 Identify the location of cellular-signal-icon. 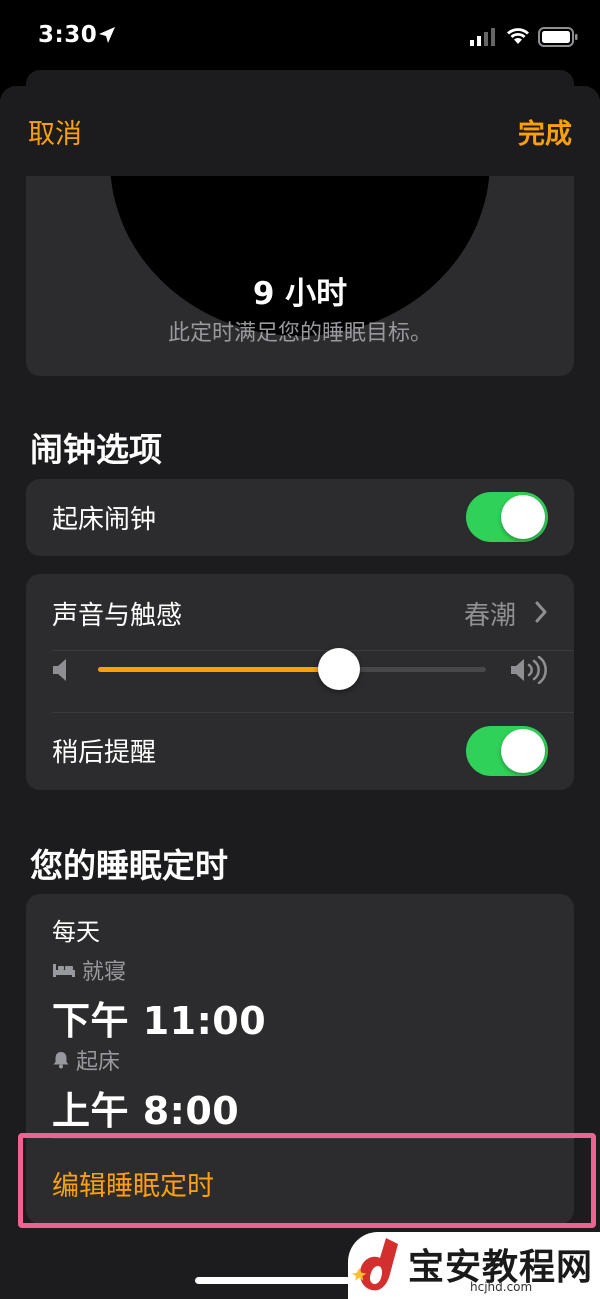
(482, 37).